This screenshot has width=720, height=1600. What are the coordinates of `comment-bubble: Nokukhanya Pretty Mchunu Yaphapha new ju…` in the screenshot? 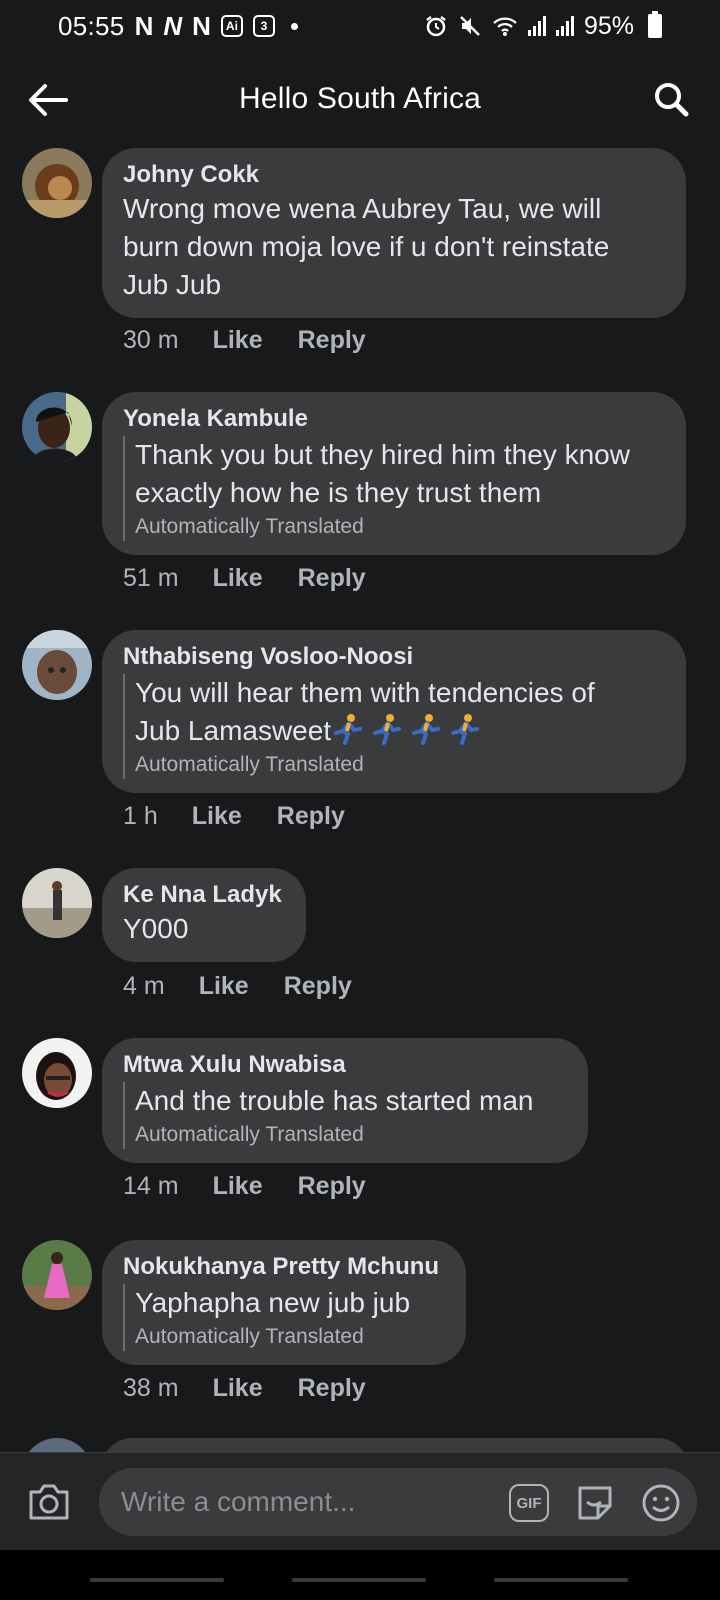 It's located at (284, 1302).